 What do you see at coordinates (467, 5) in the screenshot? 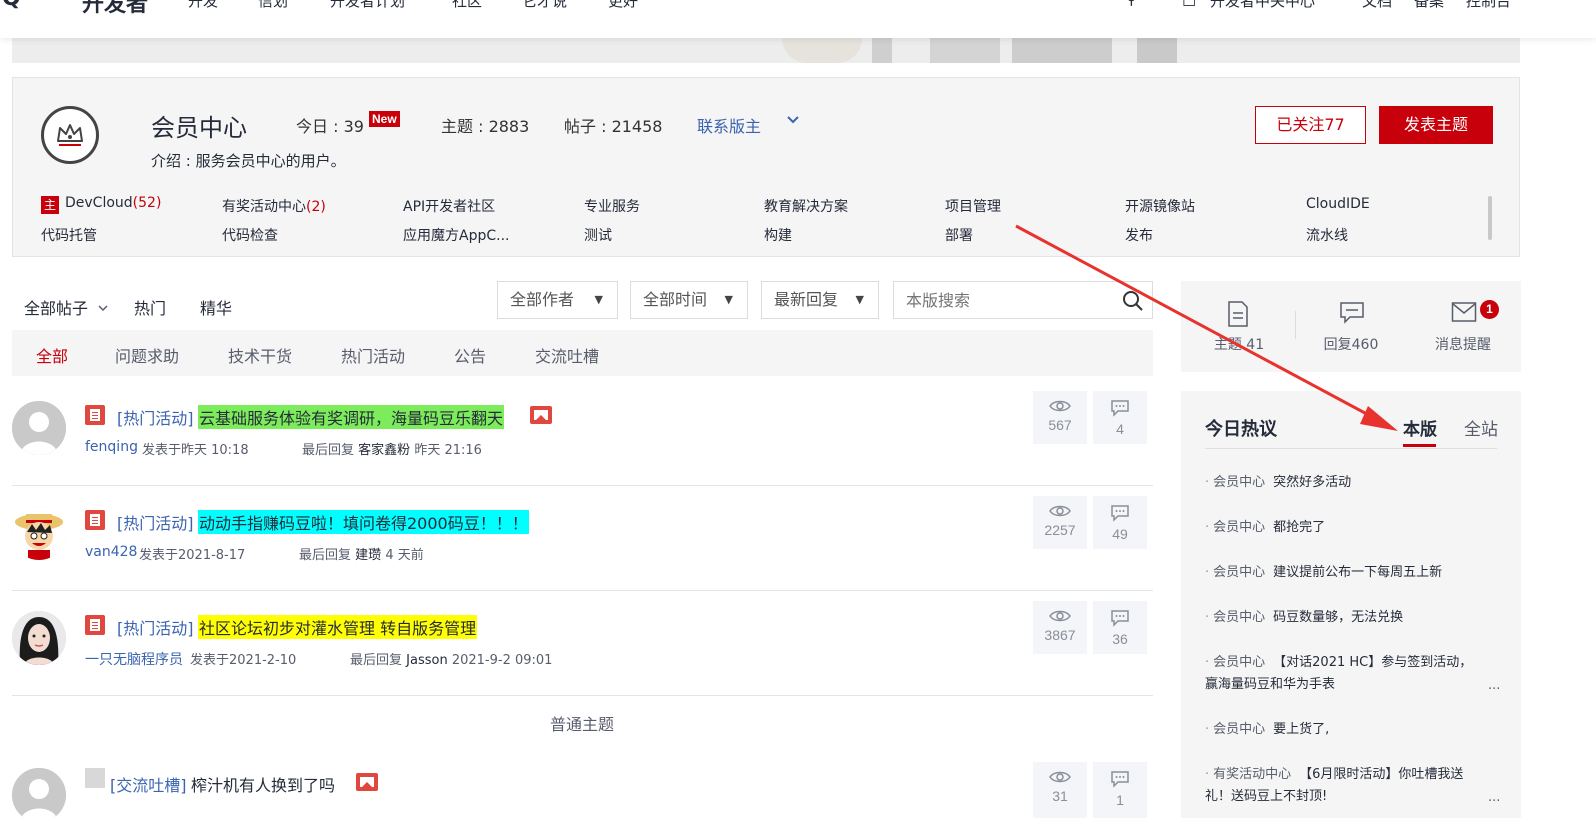
I see `nav-item-4: 社区` at bounding box center [467, 5].